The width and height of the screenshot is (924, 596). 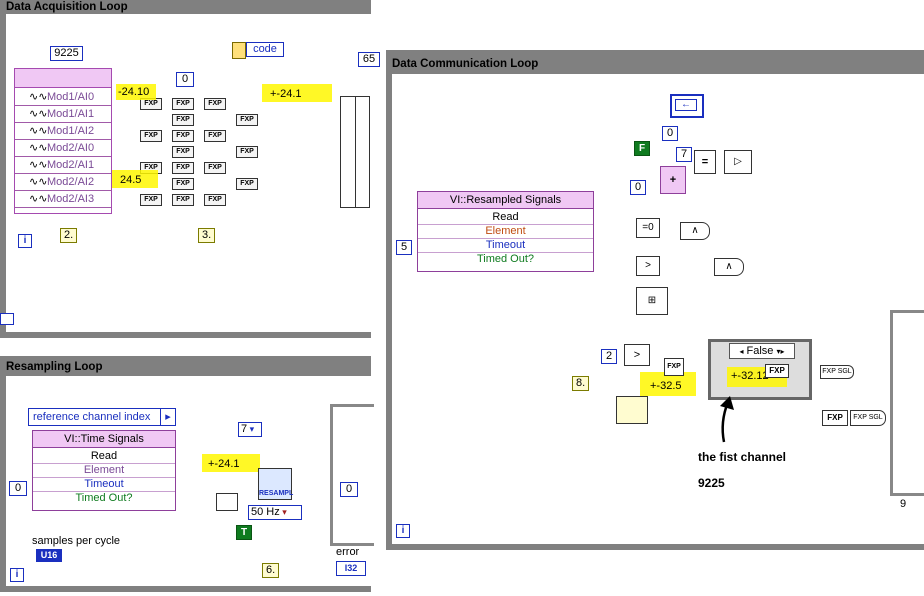 I want to click on channel-list-header, so click(x=63, y=78).